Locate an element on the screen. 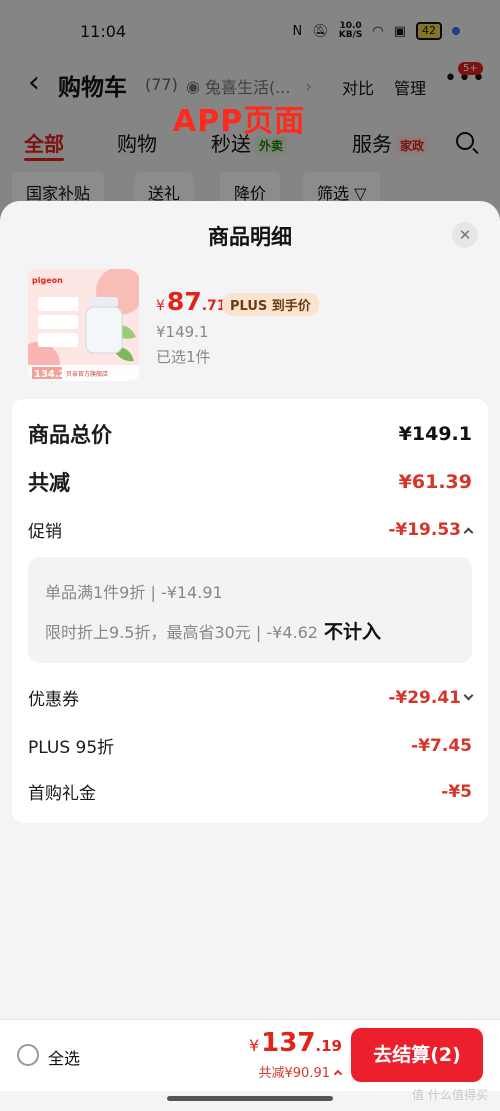  product-price: ¥ 87 .71 is located at coordinates (191, 301).